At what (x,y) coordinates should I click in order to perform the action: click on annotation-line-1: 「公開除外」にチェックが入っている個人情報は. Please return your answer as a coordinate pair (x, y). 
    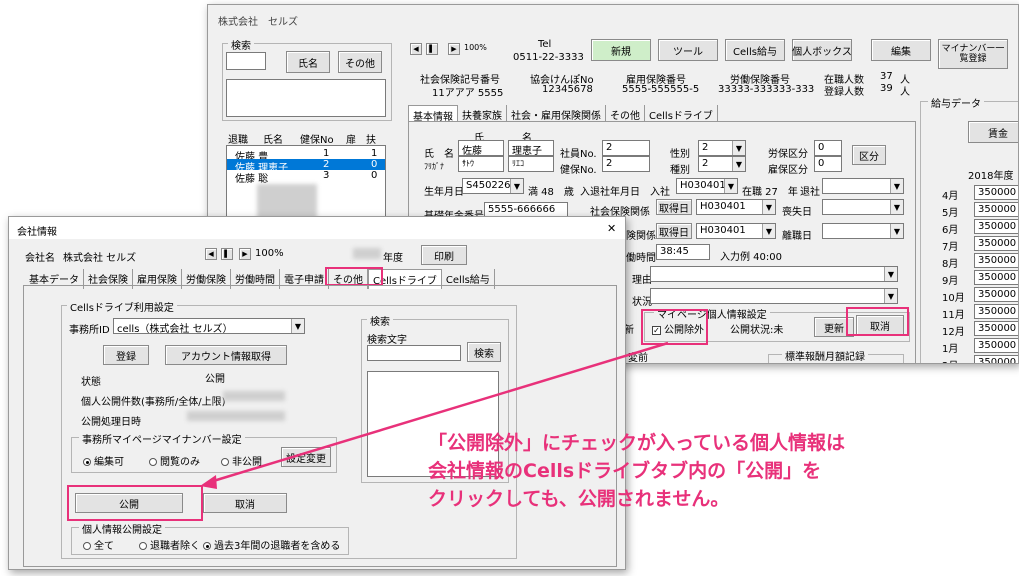
    Looking at the image, I should click on (637, 443).